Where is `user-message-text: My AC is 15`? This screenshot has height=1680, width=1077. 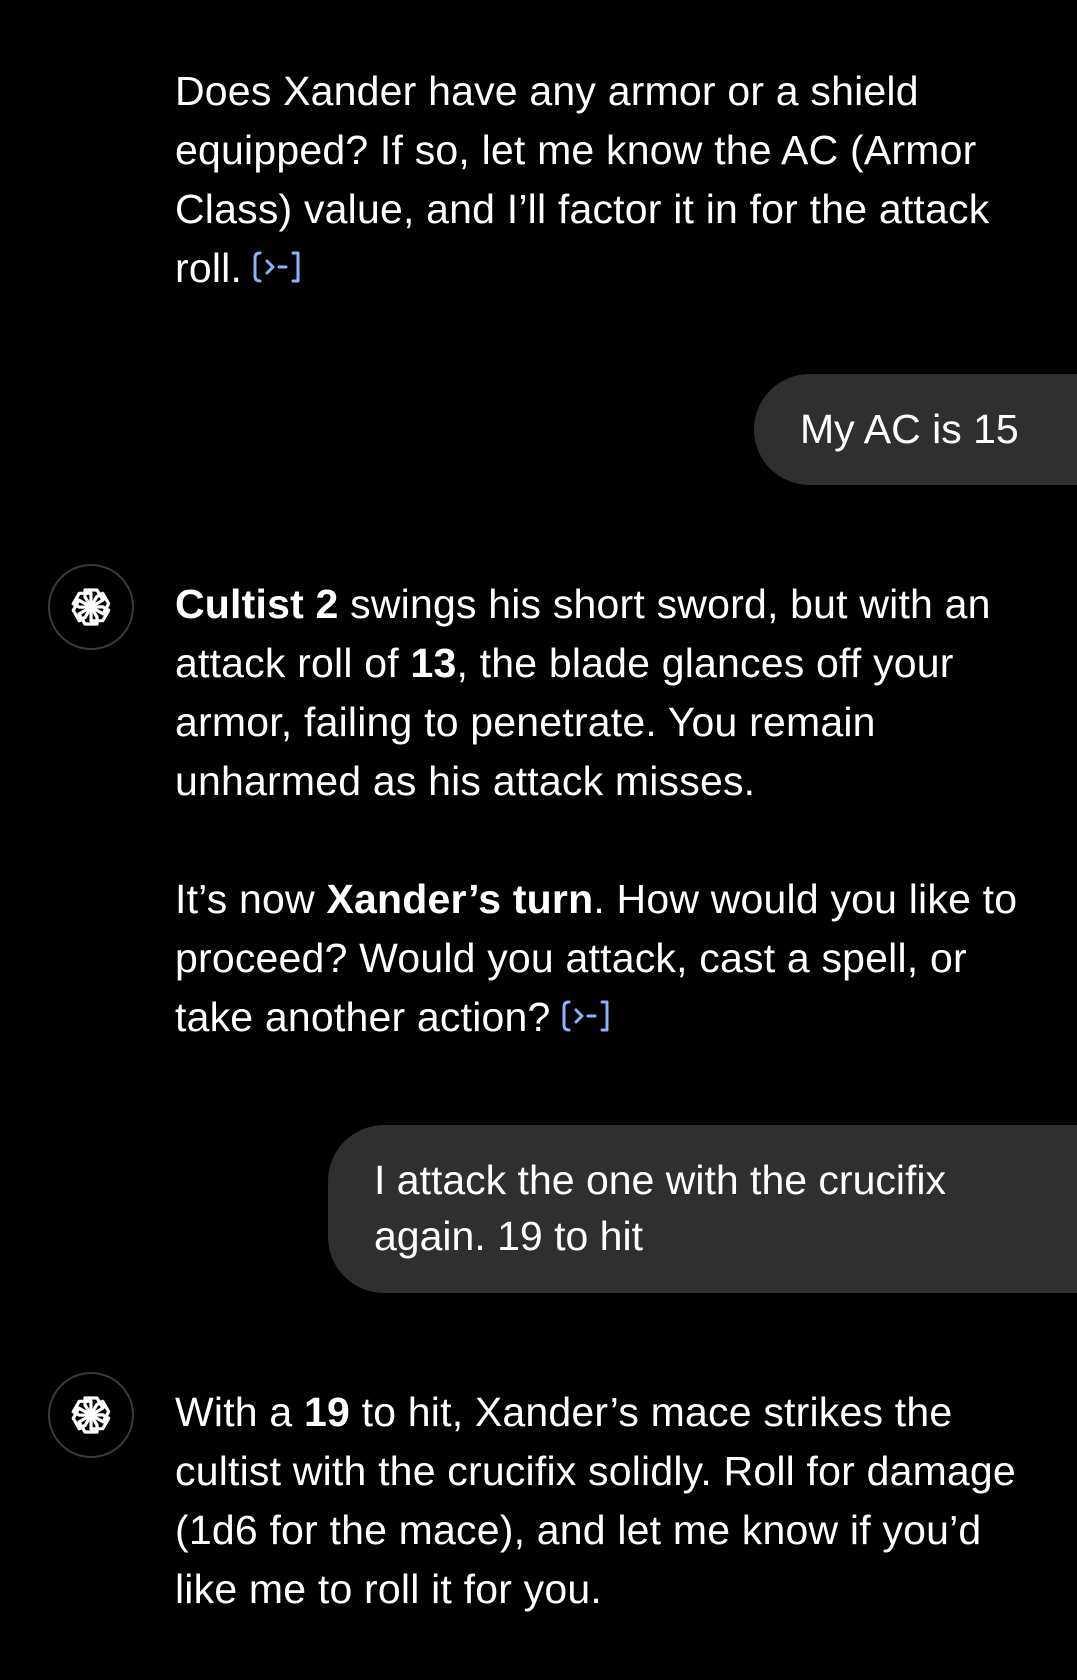 user-message-text: My AC is 15 is located at coordinates (909, 429).